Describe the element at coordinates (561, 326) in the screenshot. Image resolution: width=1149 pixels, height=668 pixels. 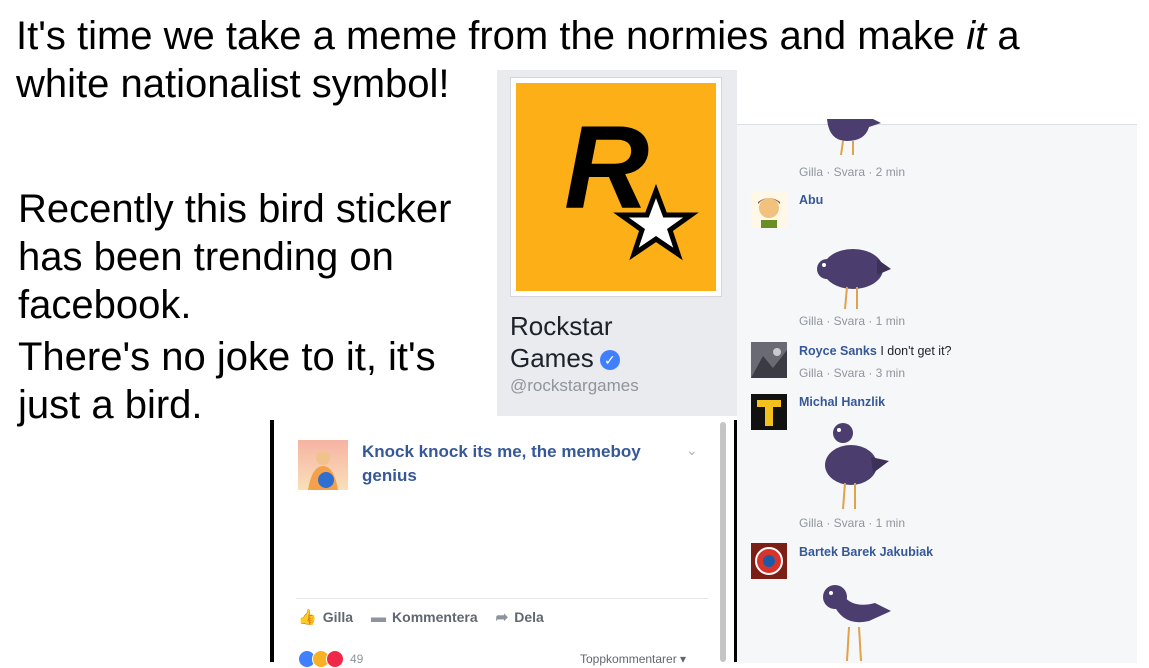
I see `profile-name-line-1: Rockstar` at that location.